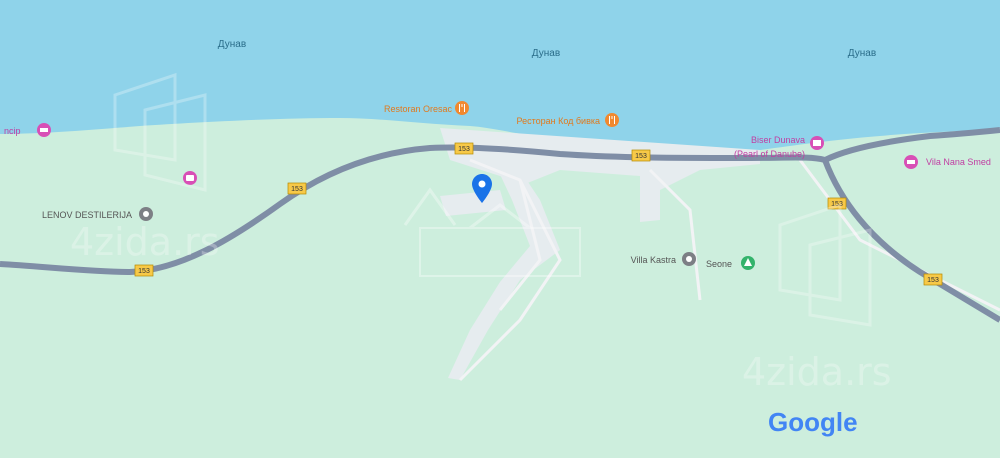 The width and height of the screenshot is (1000, 458). I want to click on google-logo: Google, so click(813, 422).